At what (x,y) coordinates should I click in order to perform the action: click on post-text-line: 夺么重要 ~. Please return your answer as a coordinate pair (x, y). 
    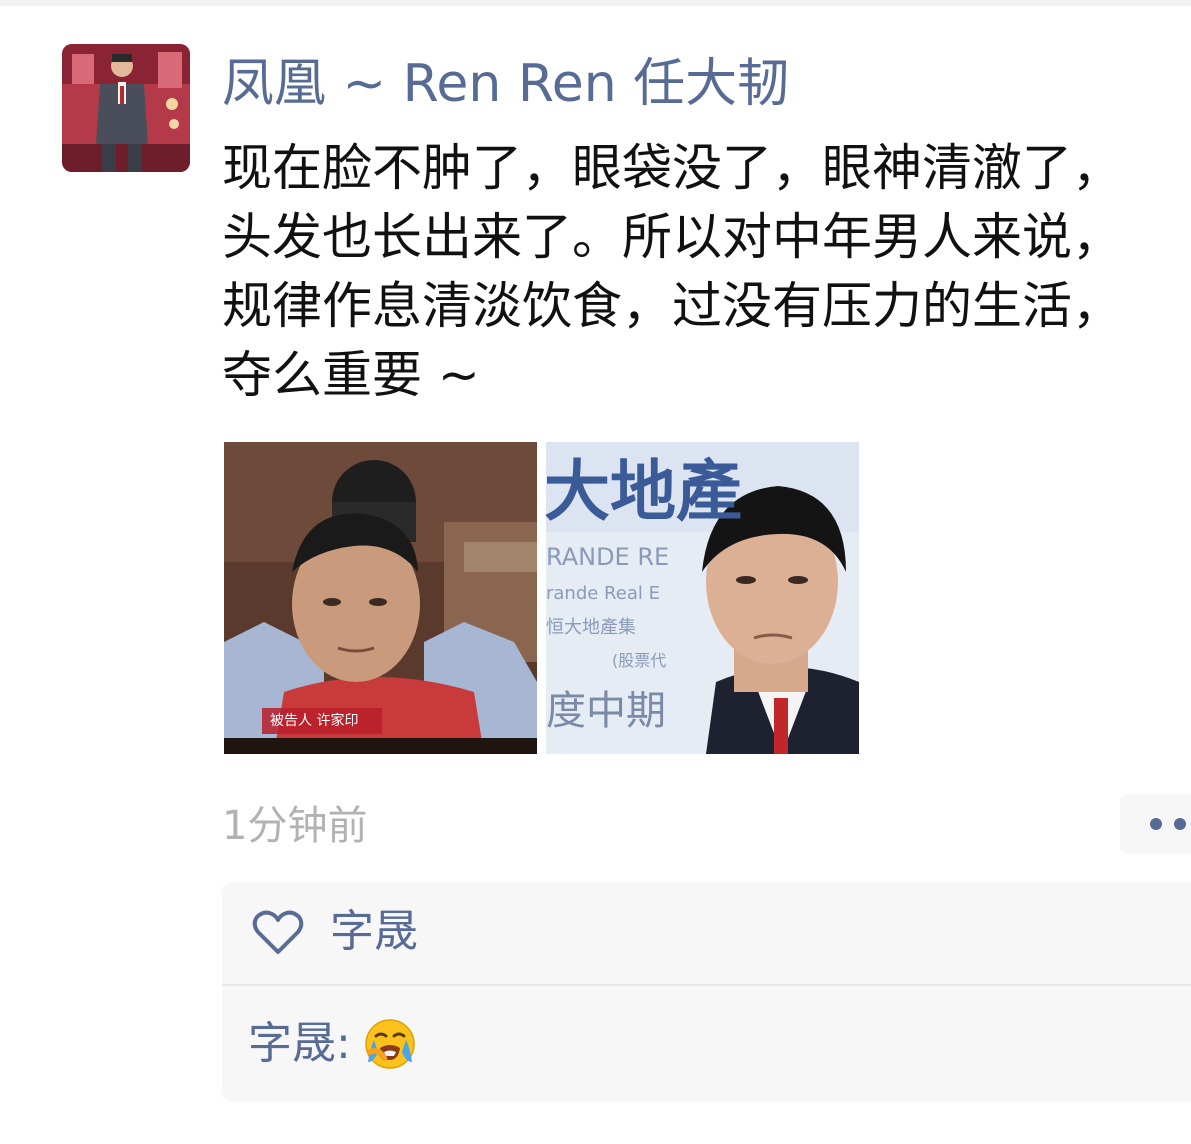
    Looking at the image, I should click on (351, 375).